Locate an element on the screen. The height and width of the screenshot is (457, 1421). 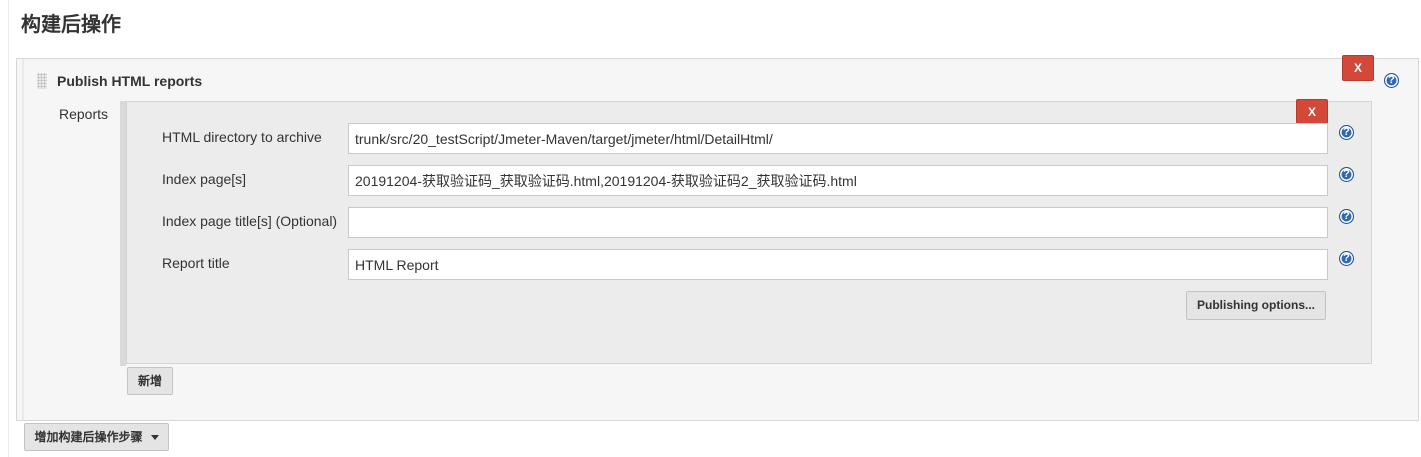
report-title-label: Report title is located at coordinates (196, 263).